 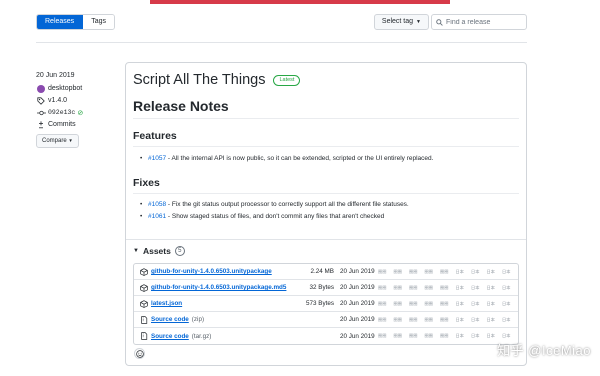 I want to click on asset-link: github-for-unity-1.4.0.6503.unitypackage, so click(x=211, y=271).